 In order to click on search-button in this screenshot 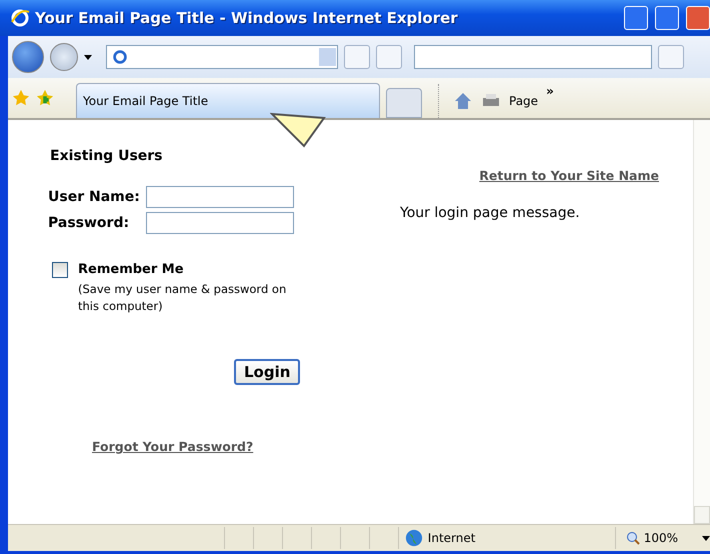, I will do `click(671, 57)`.